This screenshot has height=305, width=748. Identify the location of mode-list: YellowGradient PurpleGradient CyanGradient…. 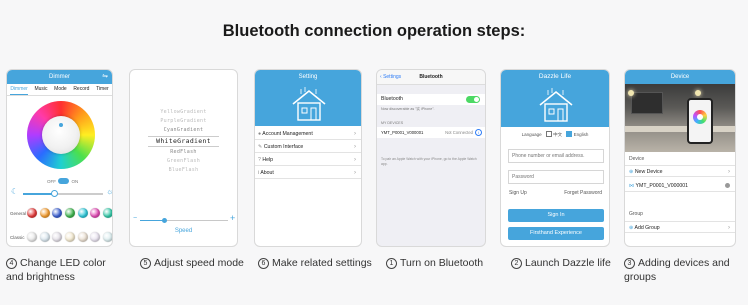
(183, 141).